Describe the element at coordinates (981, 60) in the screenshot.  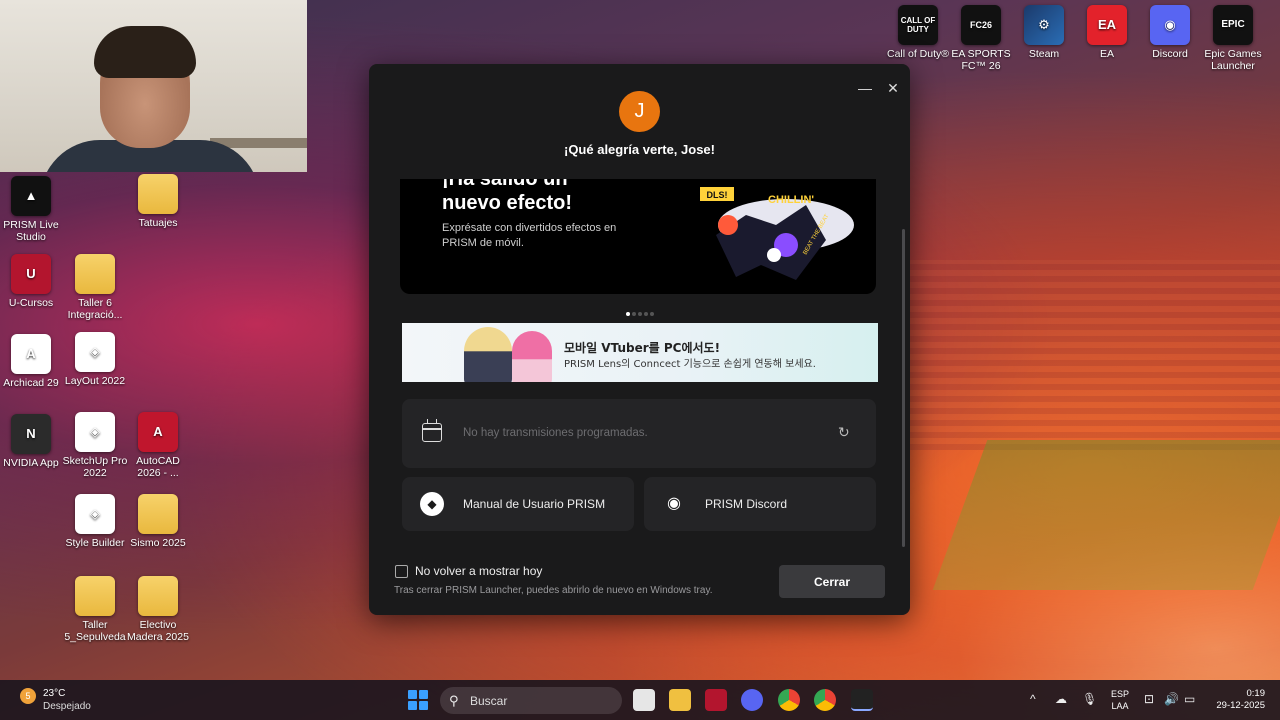
I see `desktop-icon-label: EA SPORTS FC™ 26` at that location.